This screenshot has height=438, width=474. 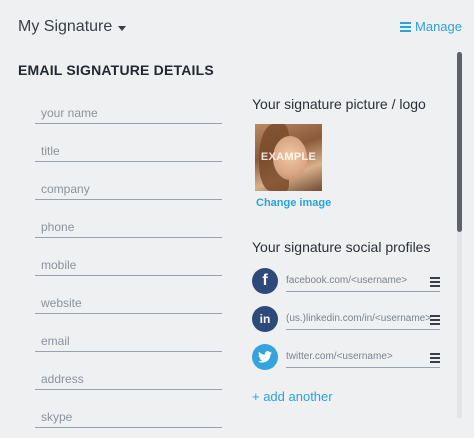 What do you see at coordinates (363, 319) in the screenshot?
I see `linkedin-input` at bounding box center [363, 319].